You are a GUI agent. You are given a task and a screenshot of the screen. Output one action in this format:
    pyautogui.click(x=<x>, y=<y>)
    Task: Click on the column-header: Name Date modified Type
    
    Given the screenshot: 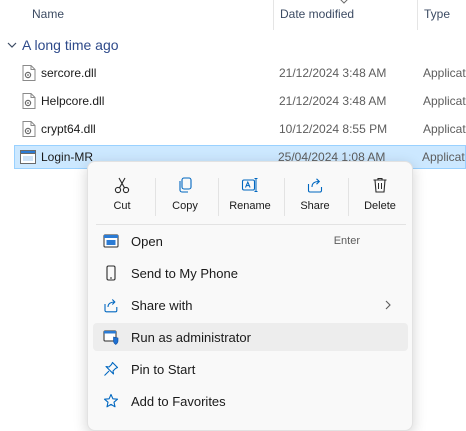 What is the action you would take?
    pyautogui.click(x=233, y=15)
    